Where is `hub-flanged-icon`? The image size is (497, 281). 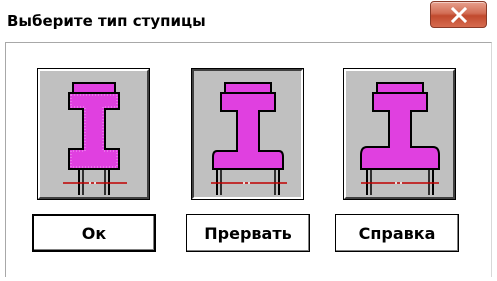
hub-flanged-icon is located at coordinates (400, 138).